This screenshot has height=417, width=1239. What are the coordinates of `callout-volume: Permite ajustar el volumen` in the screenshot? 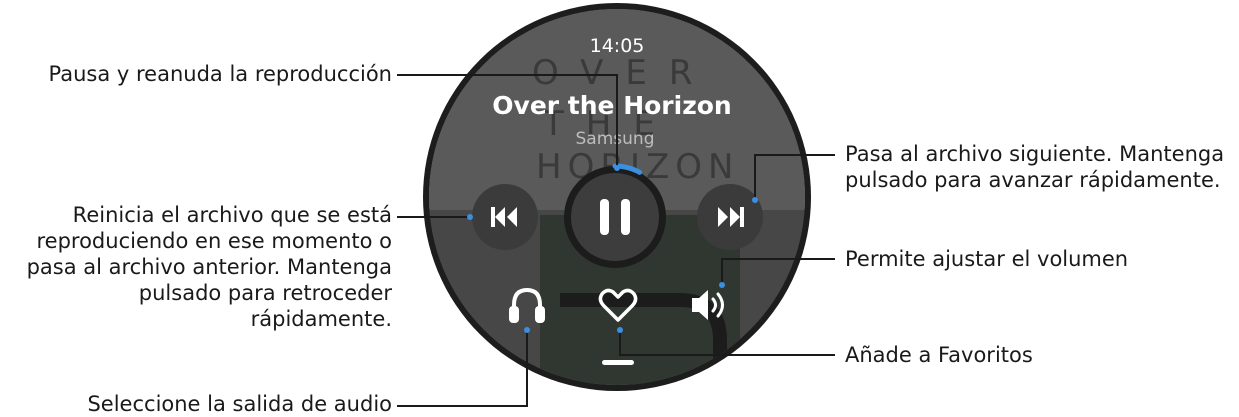 It's located at (987, 259).